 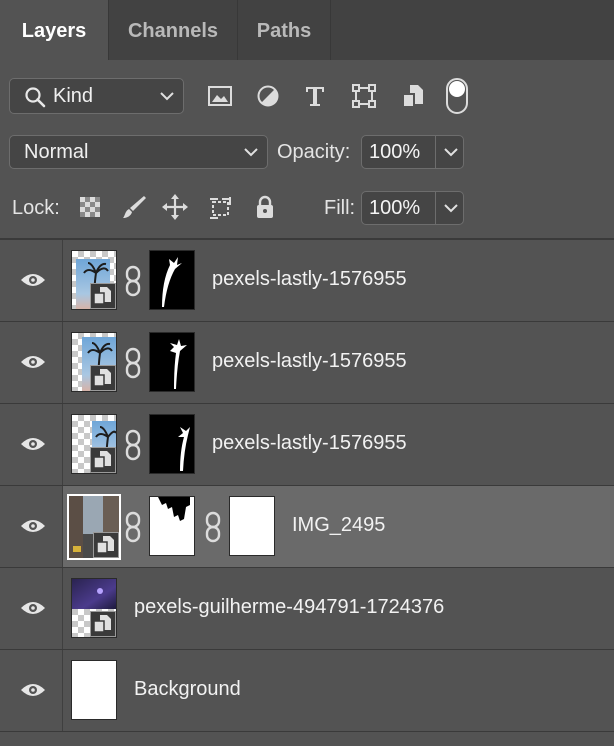 I want to click on panel-tab-bar: Layers Channels Paths, so click(x=307, y=30).